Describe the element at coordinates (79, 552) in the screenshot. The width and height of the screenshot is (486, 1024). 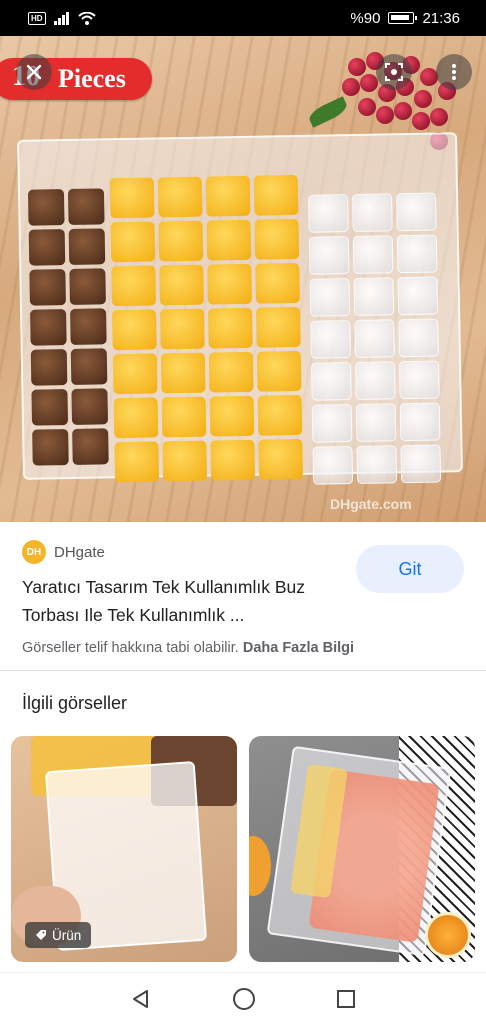
I see `source-name: DHgate` at that location.